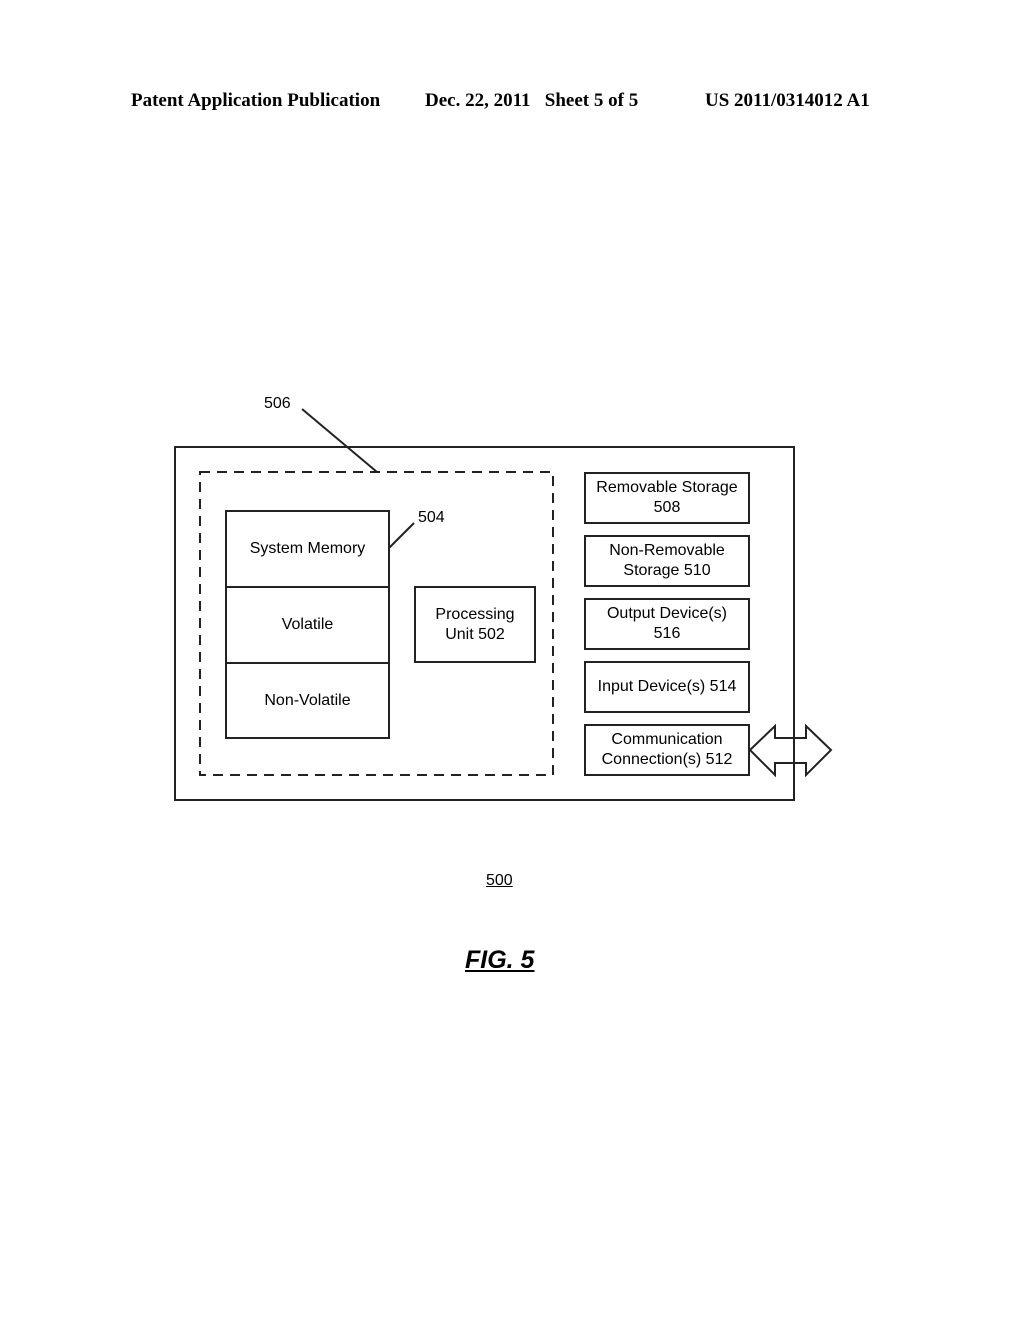 The height and width of the screenshot is (1320, 1024). What do you see at coordinates (790, 750) in the screenshot?
I see `double-arrow-icon` at bounding box center [790, 750].